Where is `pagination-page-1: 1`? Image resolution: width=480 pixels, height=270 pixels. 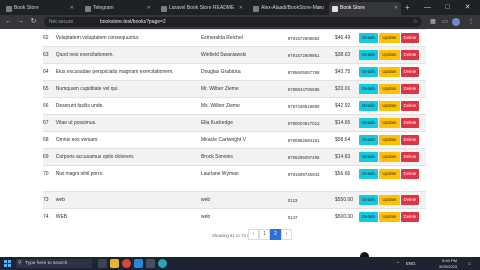 pagination-page-1: 1 is located at coordinates (264, 234).